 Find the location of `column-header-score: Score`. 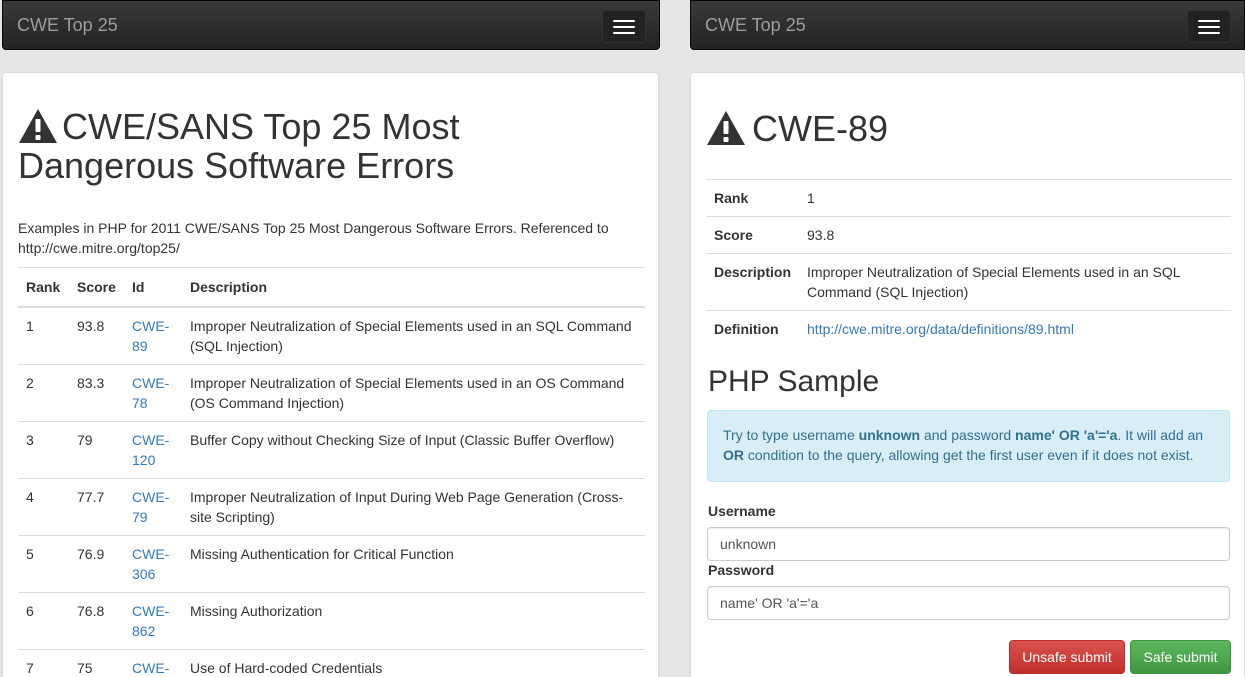

column-header-score: Score is located at coordinates (96, 287).